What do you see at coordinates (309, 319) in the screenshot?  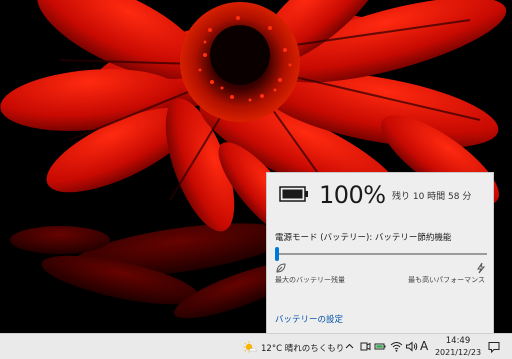 I see `battery-settings-link: バッテリーの設定` at bounding box center [309, 319].